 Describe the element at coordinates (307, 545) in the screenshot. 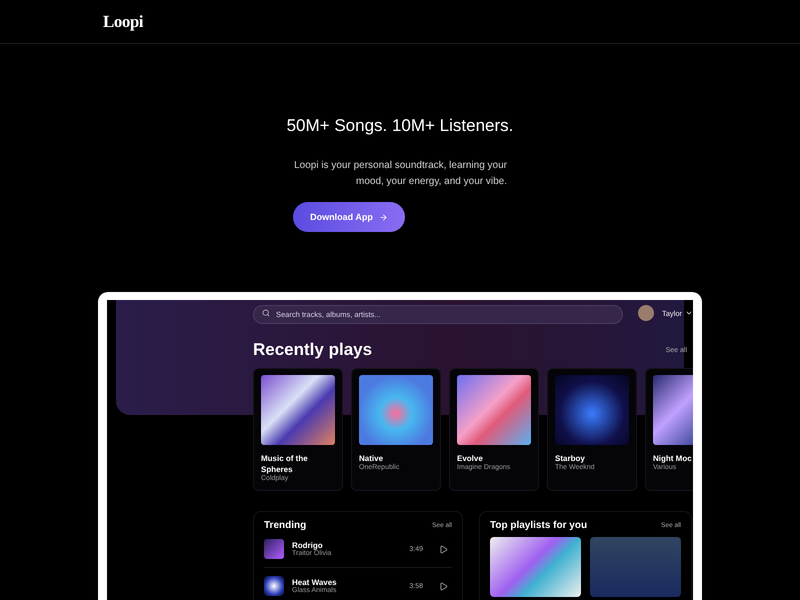

I see `track-title: Rodrigo` at that location.